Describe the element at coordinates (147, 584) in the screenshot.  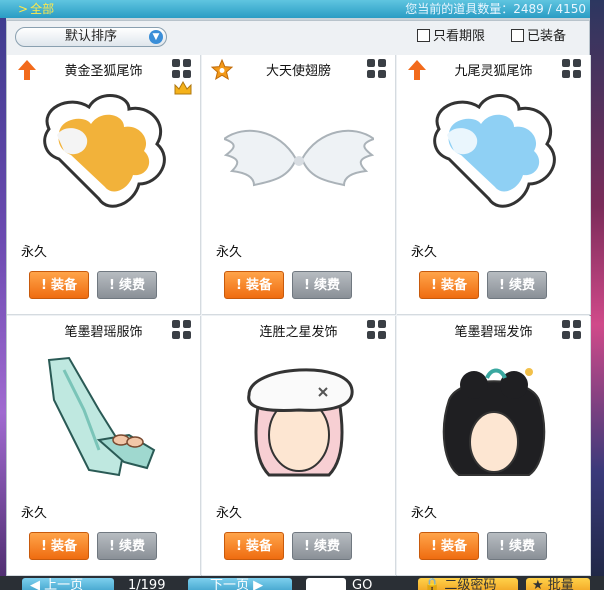
I see `page-indicator: 1/199` at that location.